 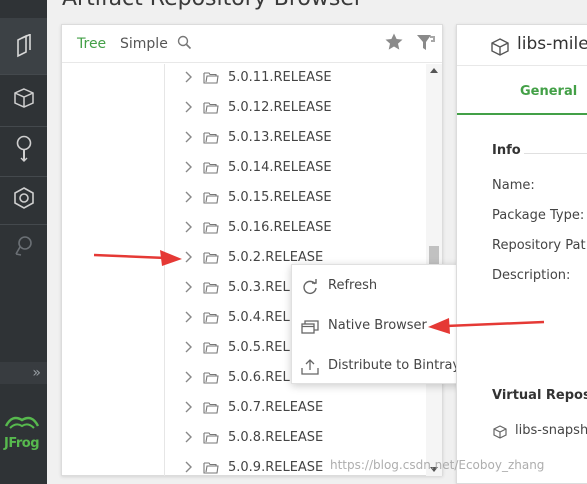 I want to click on tree-row: 5.0.12.RELEASE, so click(x=244, y=108).